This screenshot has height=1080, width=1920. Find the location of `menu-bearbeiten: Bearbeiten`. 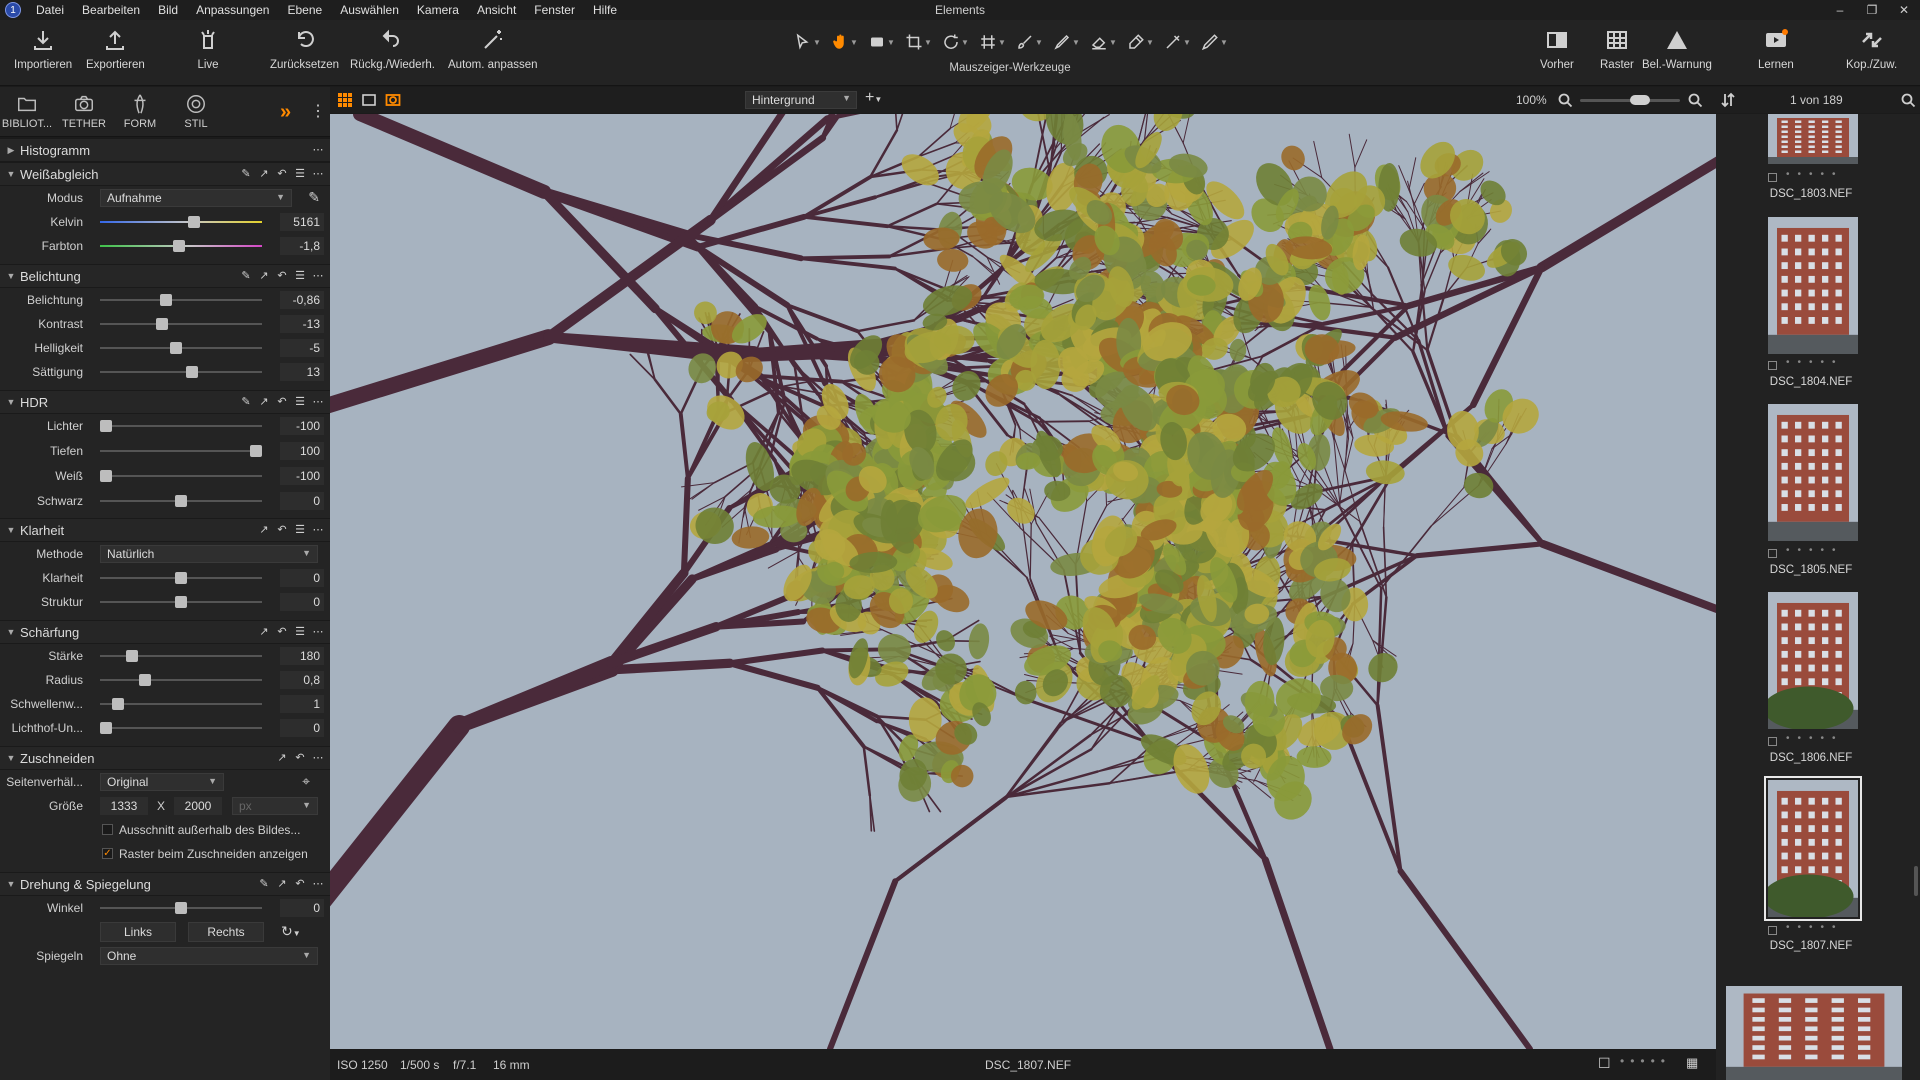

menu-bearbeiten: Bearbeiten is located at coordinates (111, 10).